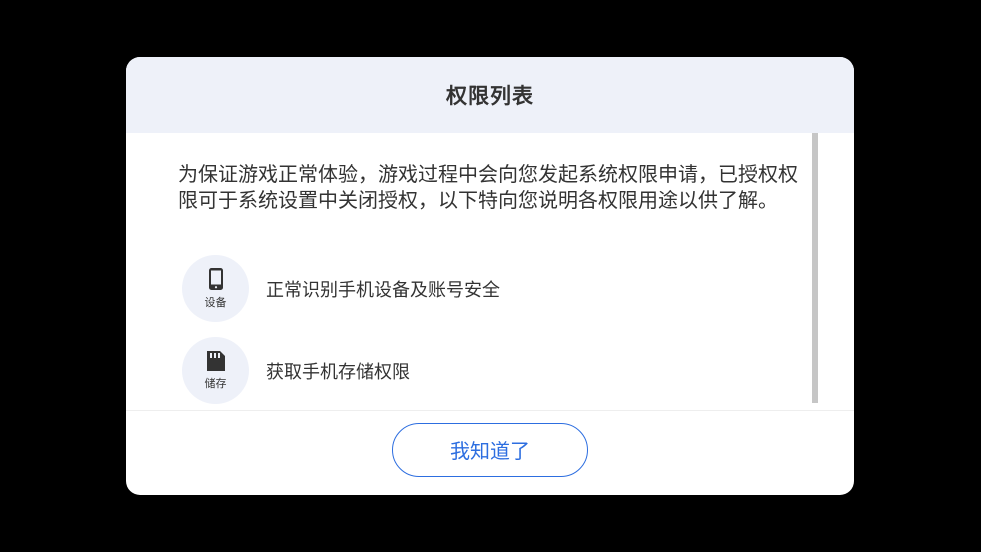  I want to click on dialog-title: 权限列表, so click(490, 96).